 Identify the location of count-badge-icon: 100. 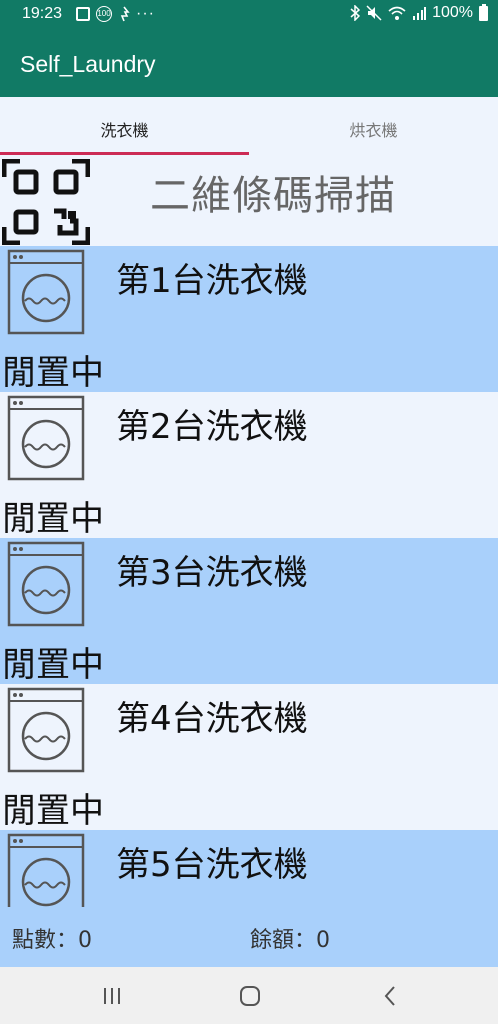
(104, 14).